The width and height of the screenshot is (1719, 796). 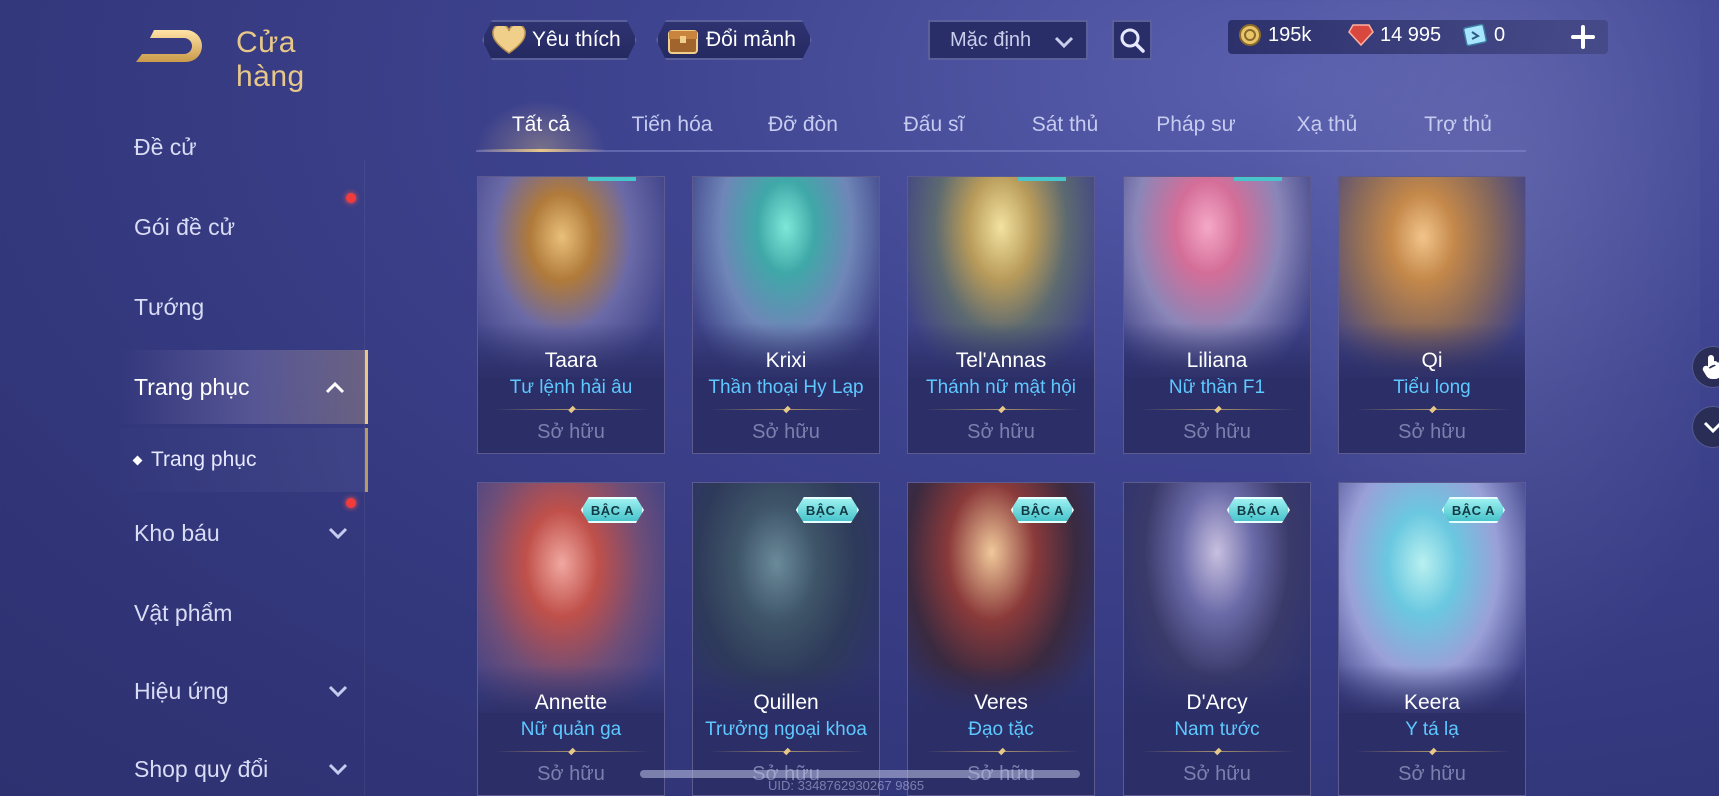 I want to click on skin-name: Nữ quản ga, so click(x=571, y=729).